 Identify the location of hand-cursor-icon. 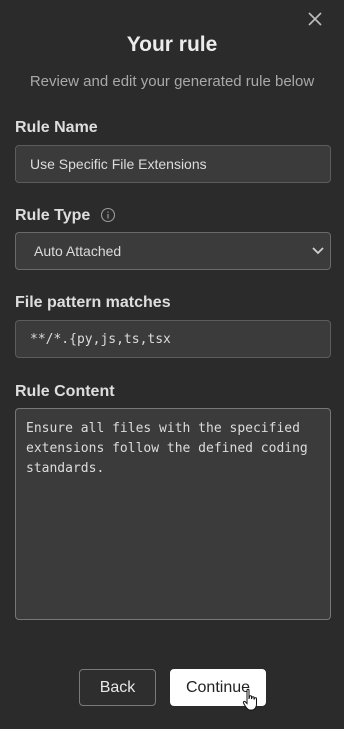
(249, 699).